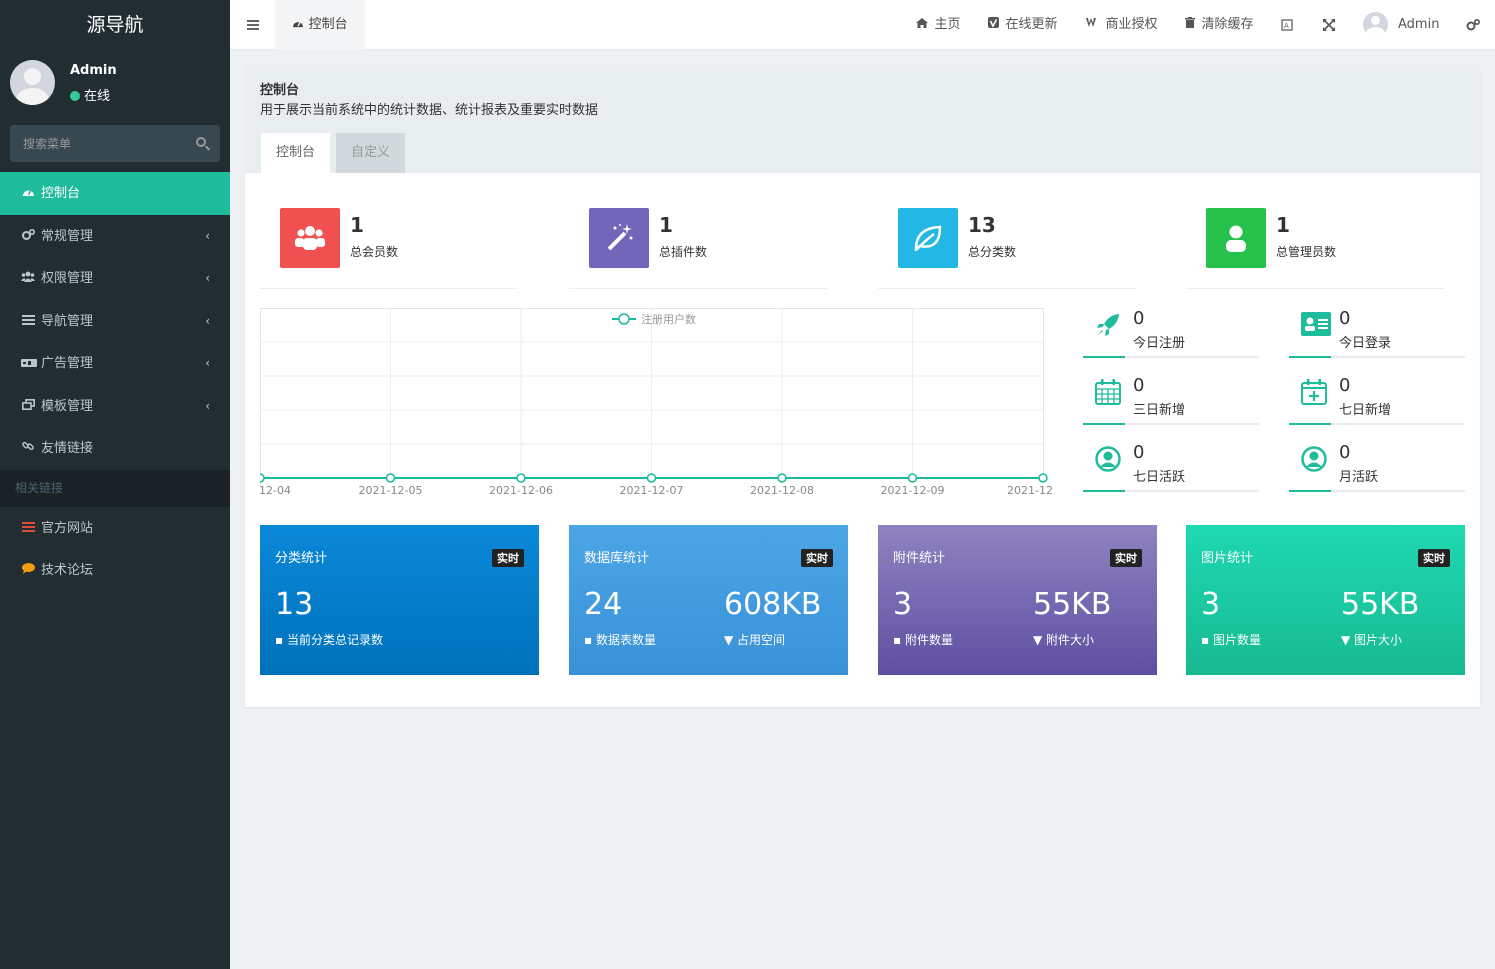 The height and width of the screenshot is (969, 1495). What do you see at coordinates (1325, 600) in the screenshot?
I see `stat-card-image: 图片统计 实时 3 ▪ 图片数量 55KB ▼ 图片大小` at bounding box center [1325, 600].